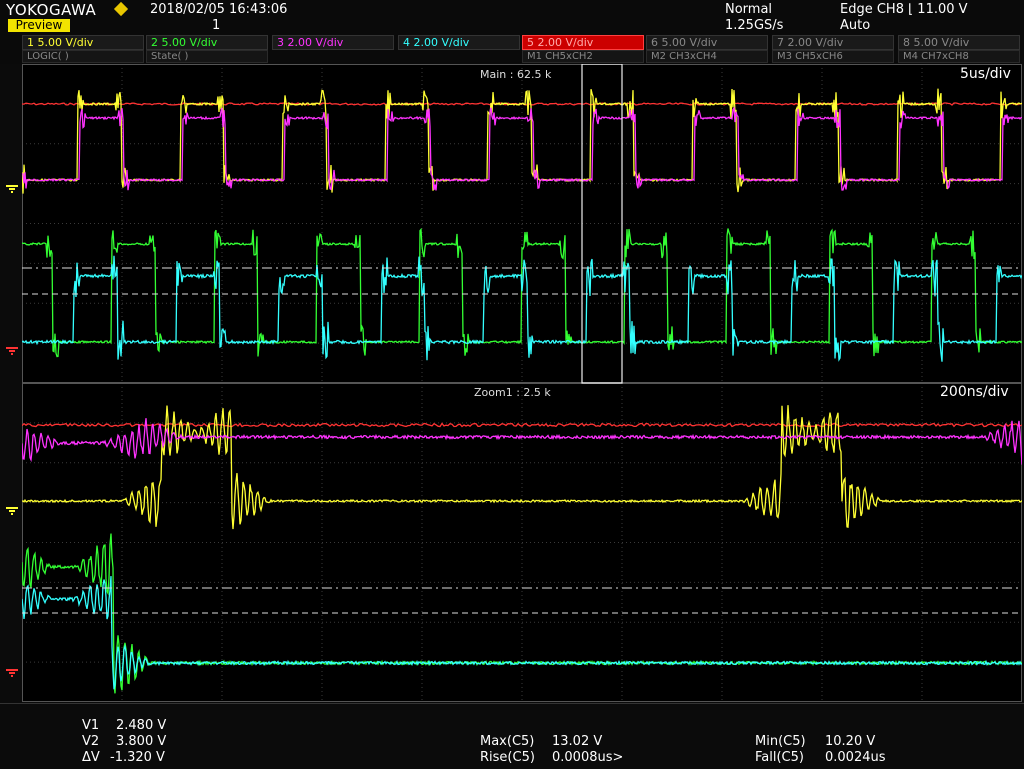 Image resolution: width=1024 pixels, height=769 pixels. What do you see at coordinates (588, 757) in the screenshot?
I see `rise-value: 0.0008us>` at bounding box center [588, 757].